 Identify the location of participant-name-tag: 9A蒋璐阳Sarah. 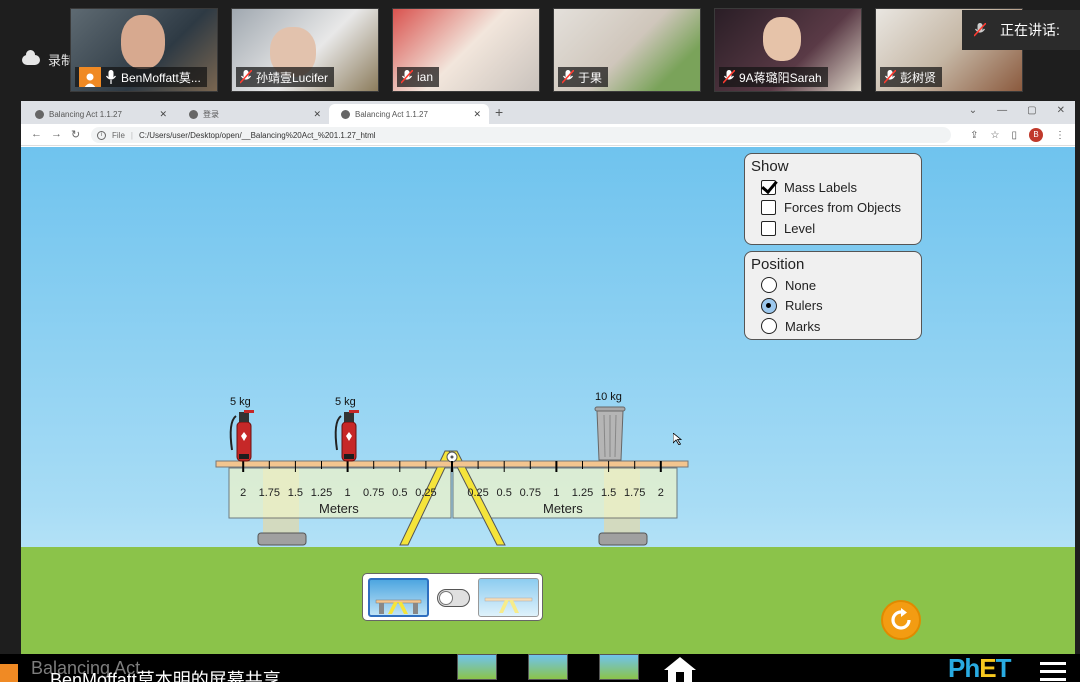
(773, 77).